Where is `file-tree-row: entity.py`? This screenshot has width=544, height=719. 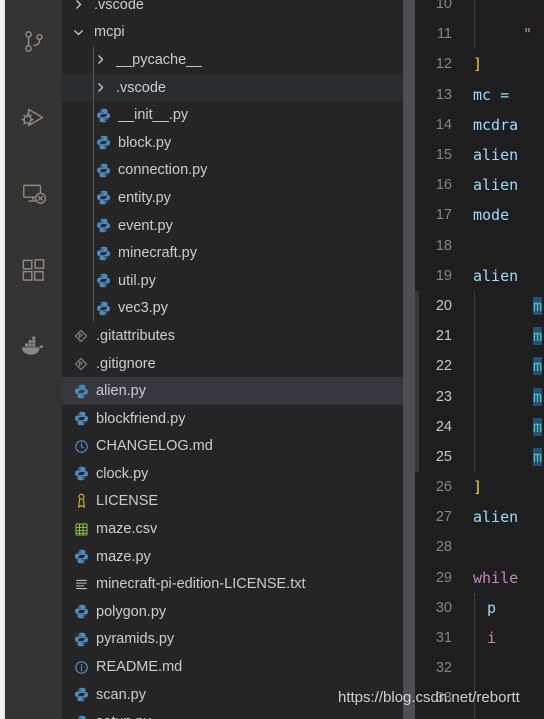 file-tree-row: entity.py is located at coordinates (238, 198).